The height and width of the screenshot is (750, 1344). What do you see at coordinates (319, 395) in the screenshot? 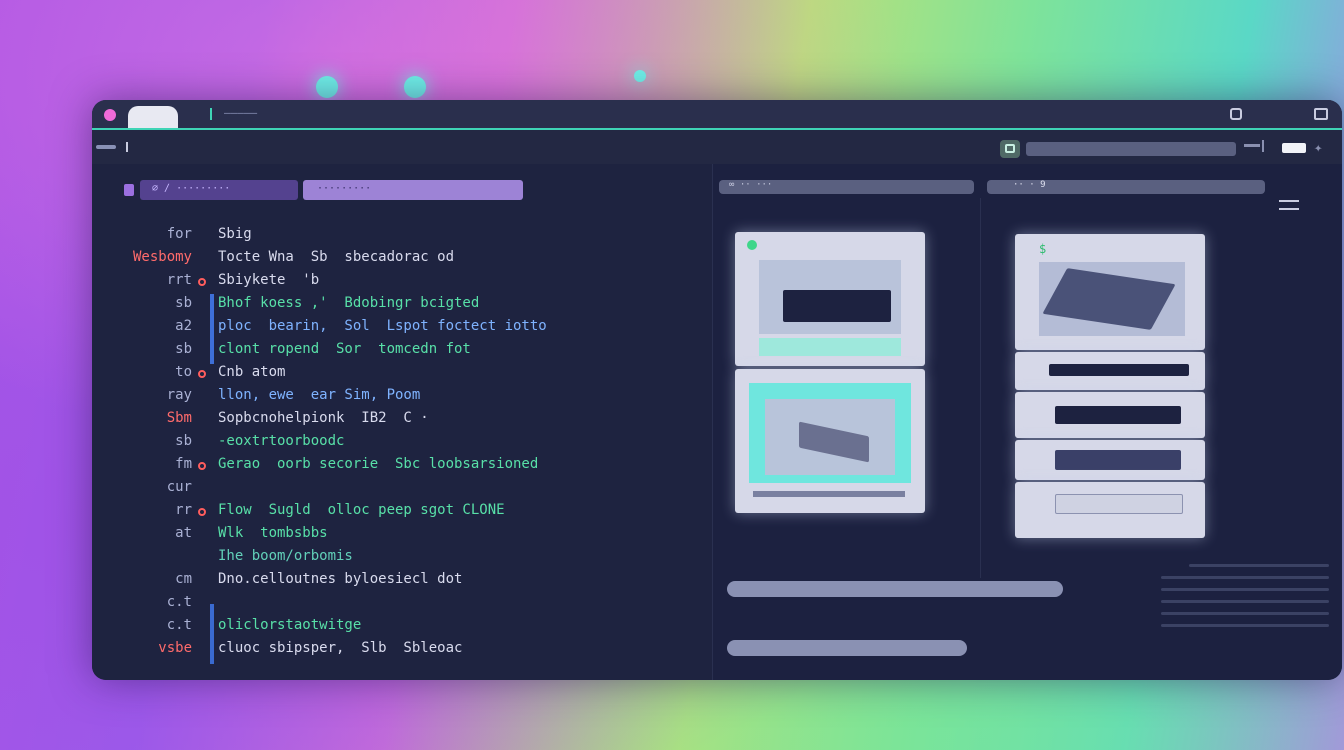
I see `code-text: llon, ewe ear Sim, Poom` at bounding box center [319, 395].